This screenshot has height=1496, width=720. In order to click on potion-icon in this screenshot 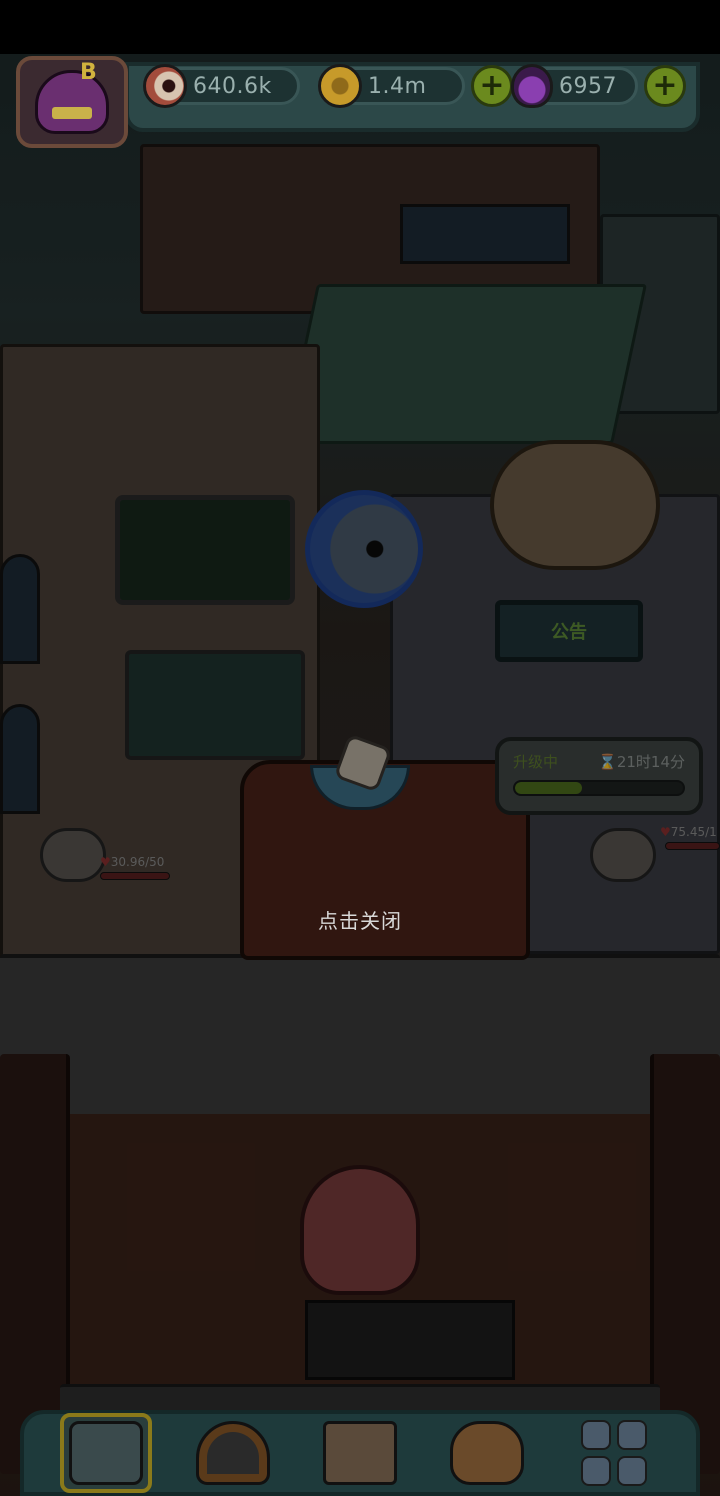, I will do `click(532, 86)`.